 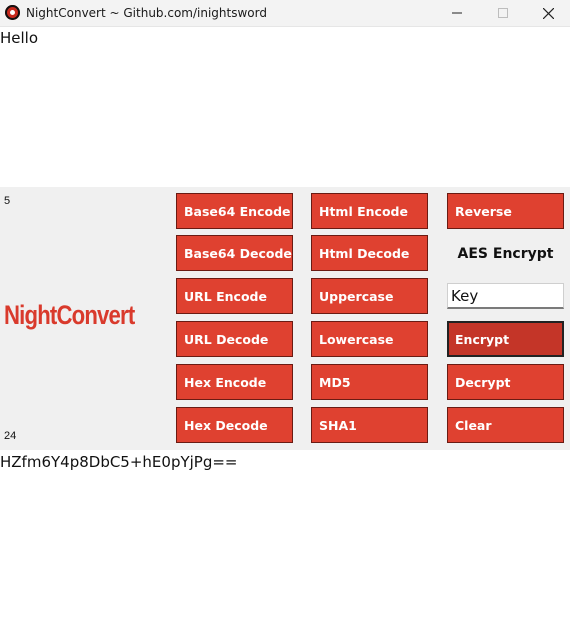 I want to click on hex-decode-button: Hex Decode, so click(x=234, y=425).